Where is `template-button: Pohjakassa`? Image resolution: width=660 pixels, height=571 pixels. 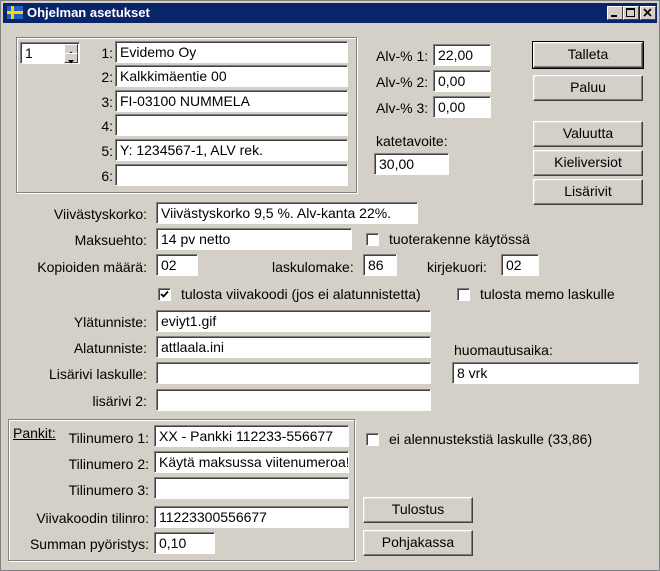
template-button: Pohjakassa is located at coordinates (418, 543).